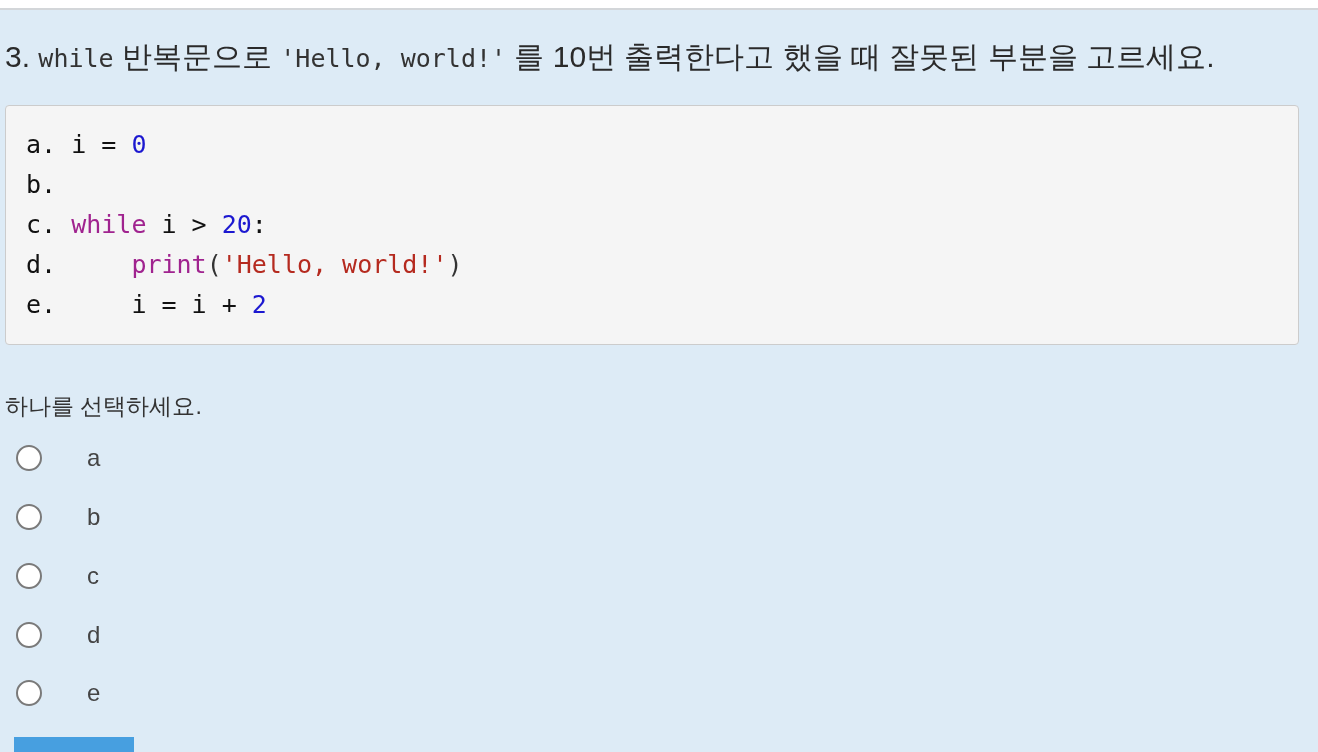 This screenshot has width=1318, height=752. I want to click on option-label: a, so click(94, 458).